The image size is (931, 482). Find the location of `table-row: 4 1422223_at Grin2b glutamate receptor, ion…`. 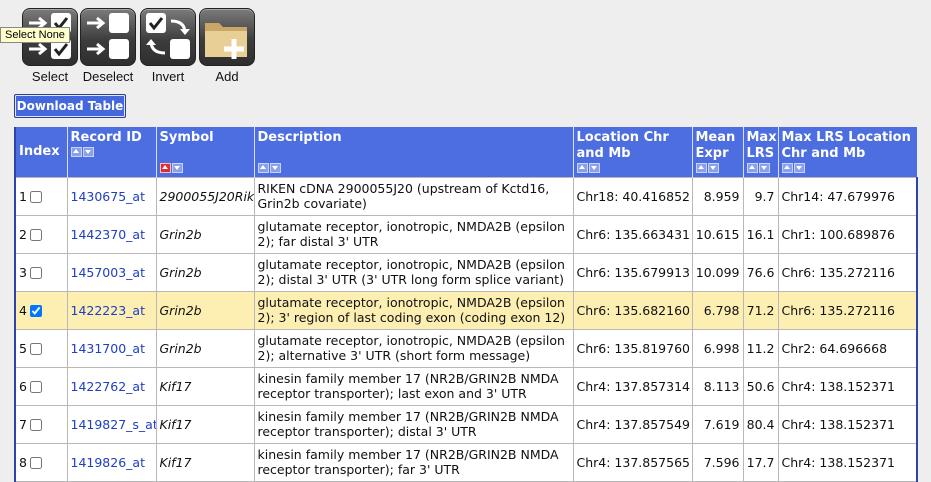

table-row: 4 1422223_at Grin2b glutamate receptor, ion… is located at coordinates (466, 310).